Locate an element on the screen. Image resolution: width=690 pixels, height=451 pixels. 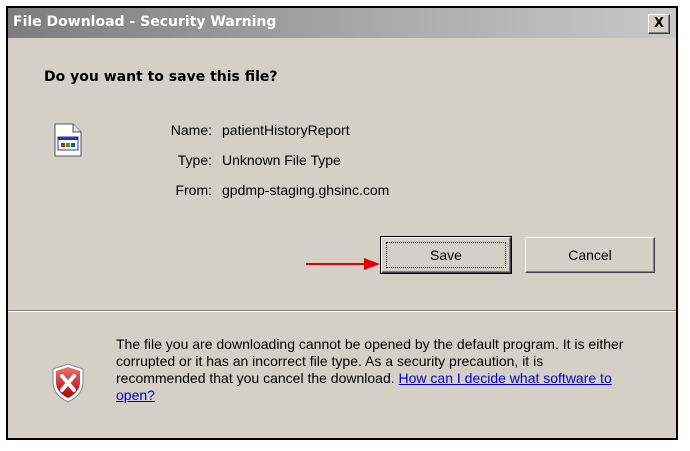
file-name-value: patientHistoryReport is located at coordinates (286, 130).